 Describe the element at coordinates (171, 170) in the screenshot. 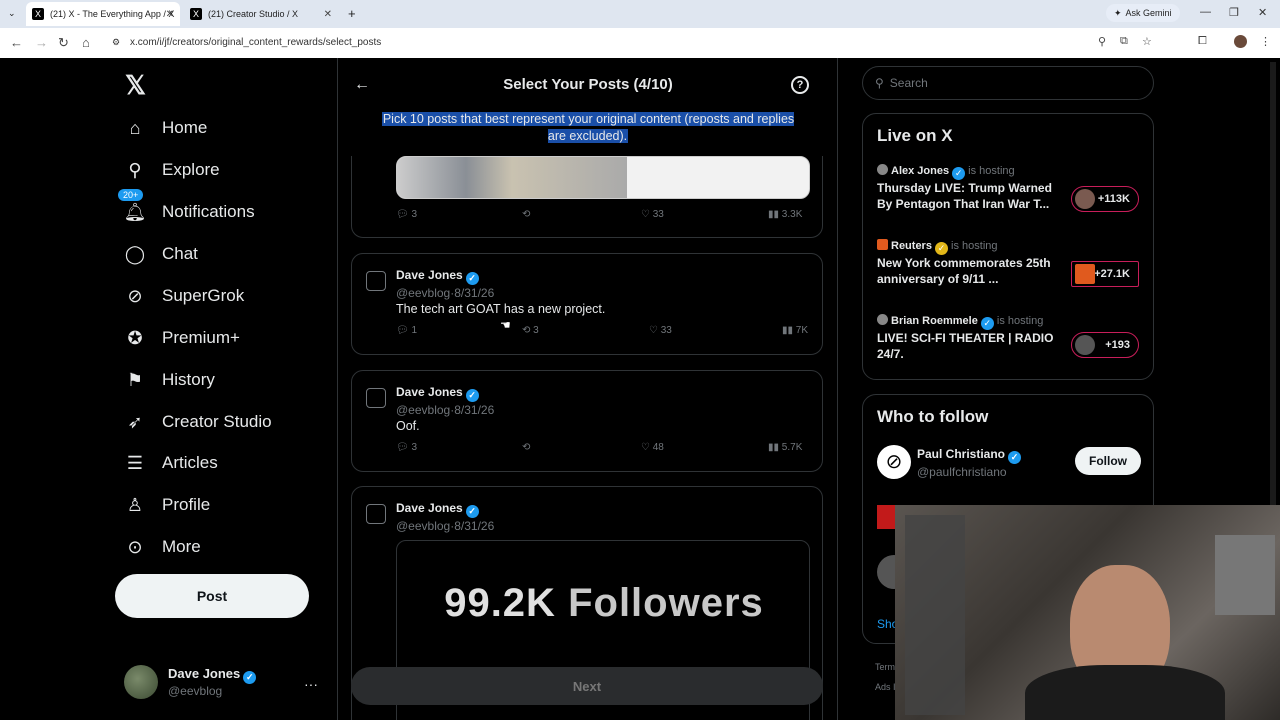

I see `sidebar-item-explore: ⚲ Explore` at that location.